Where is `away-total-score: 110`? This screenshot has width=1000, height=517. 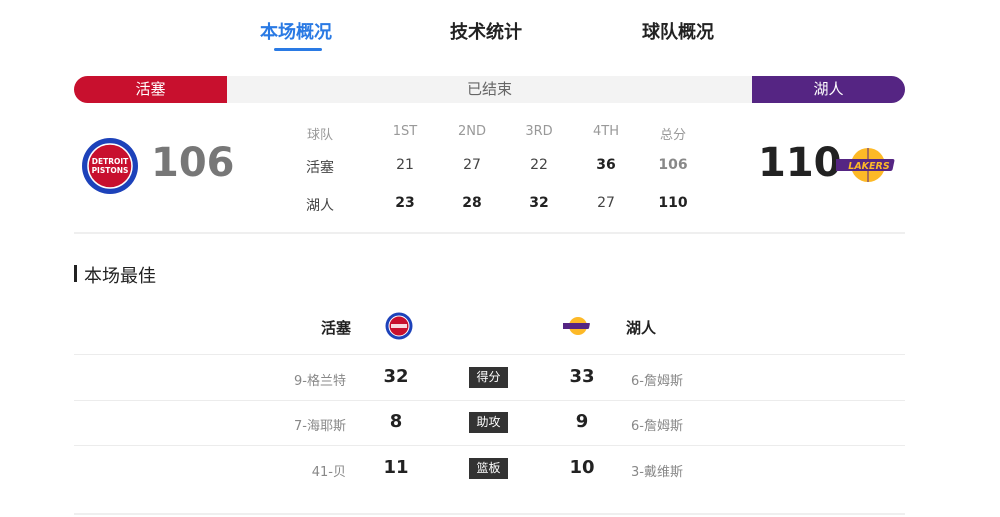
away-total-score: 110 is located at coordinates (800, 163).